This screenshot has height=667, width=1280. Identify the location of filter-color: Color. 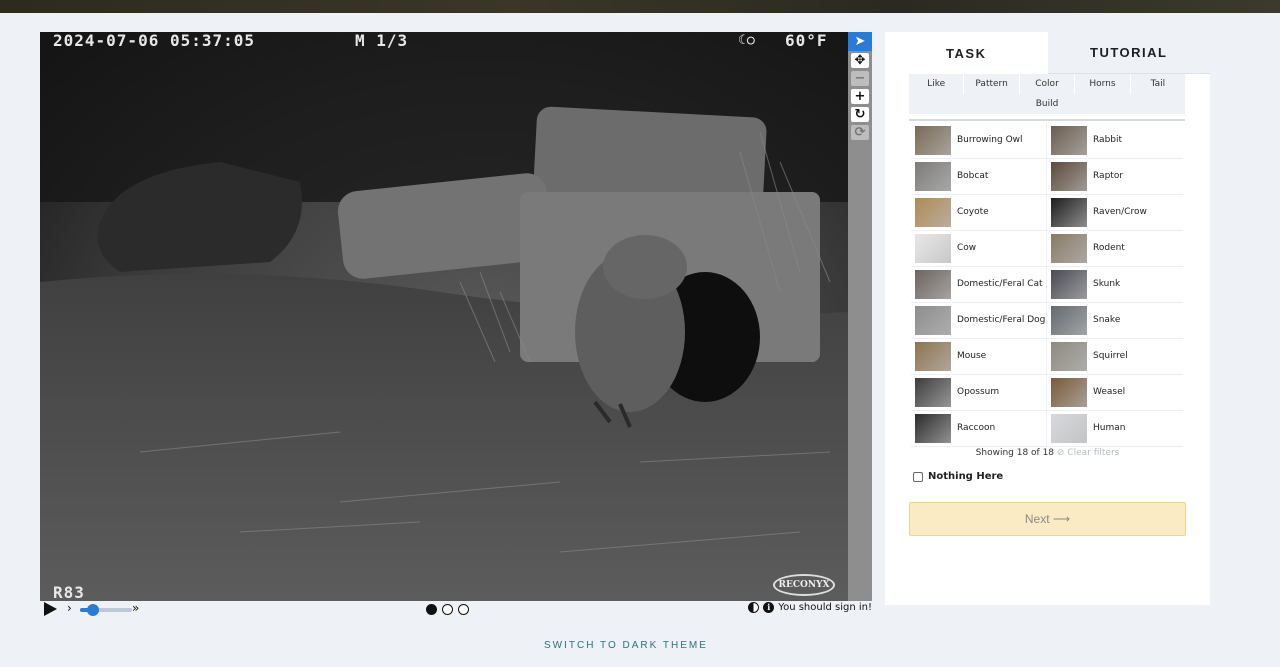
(1048, 84).